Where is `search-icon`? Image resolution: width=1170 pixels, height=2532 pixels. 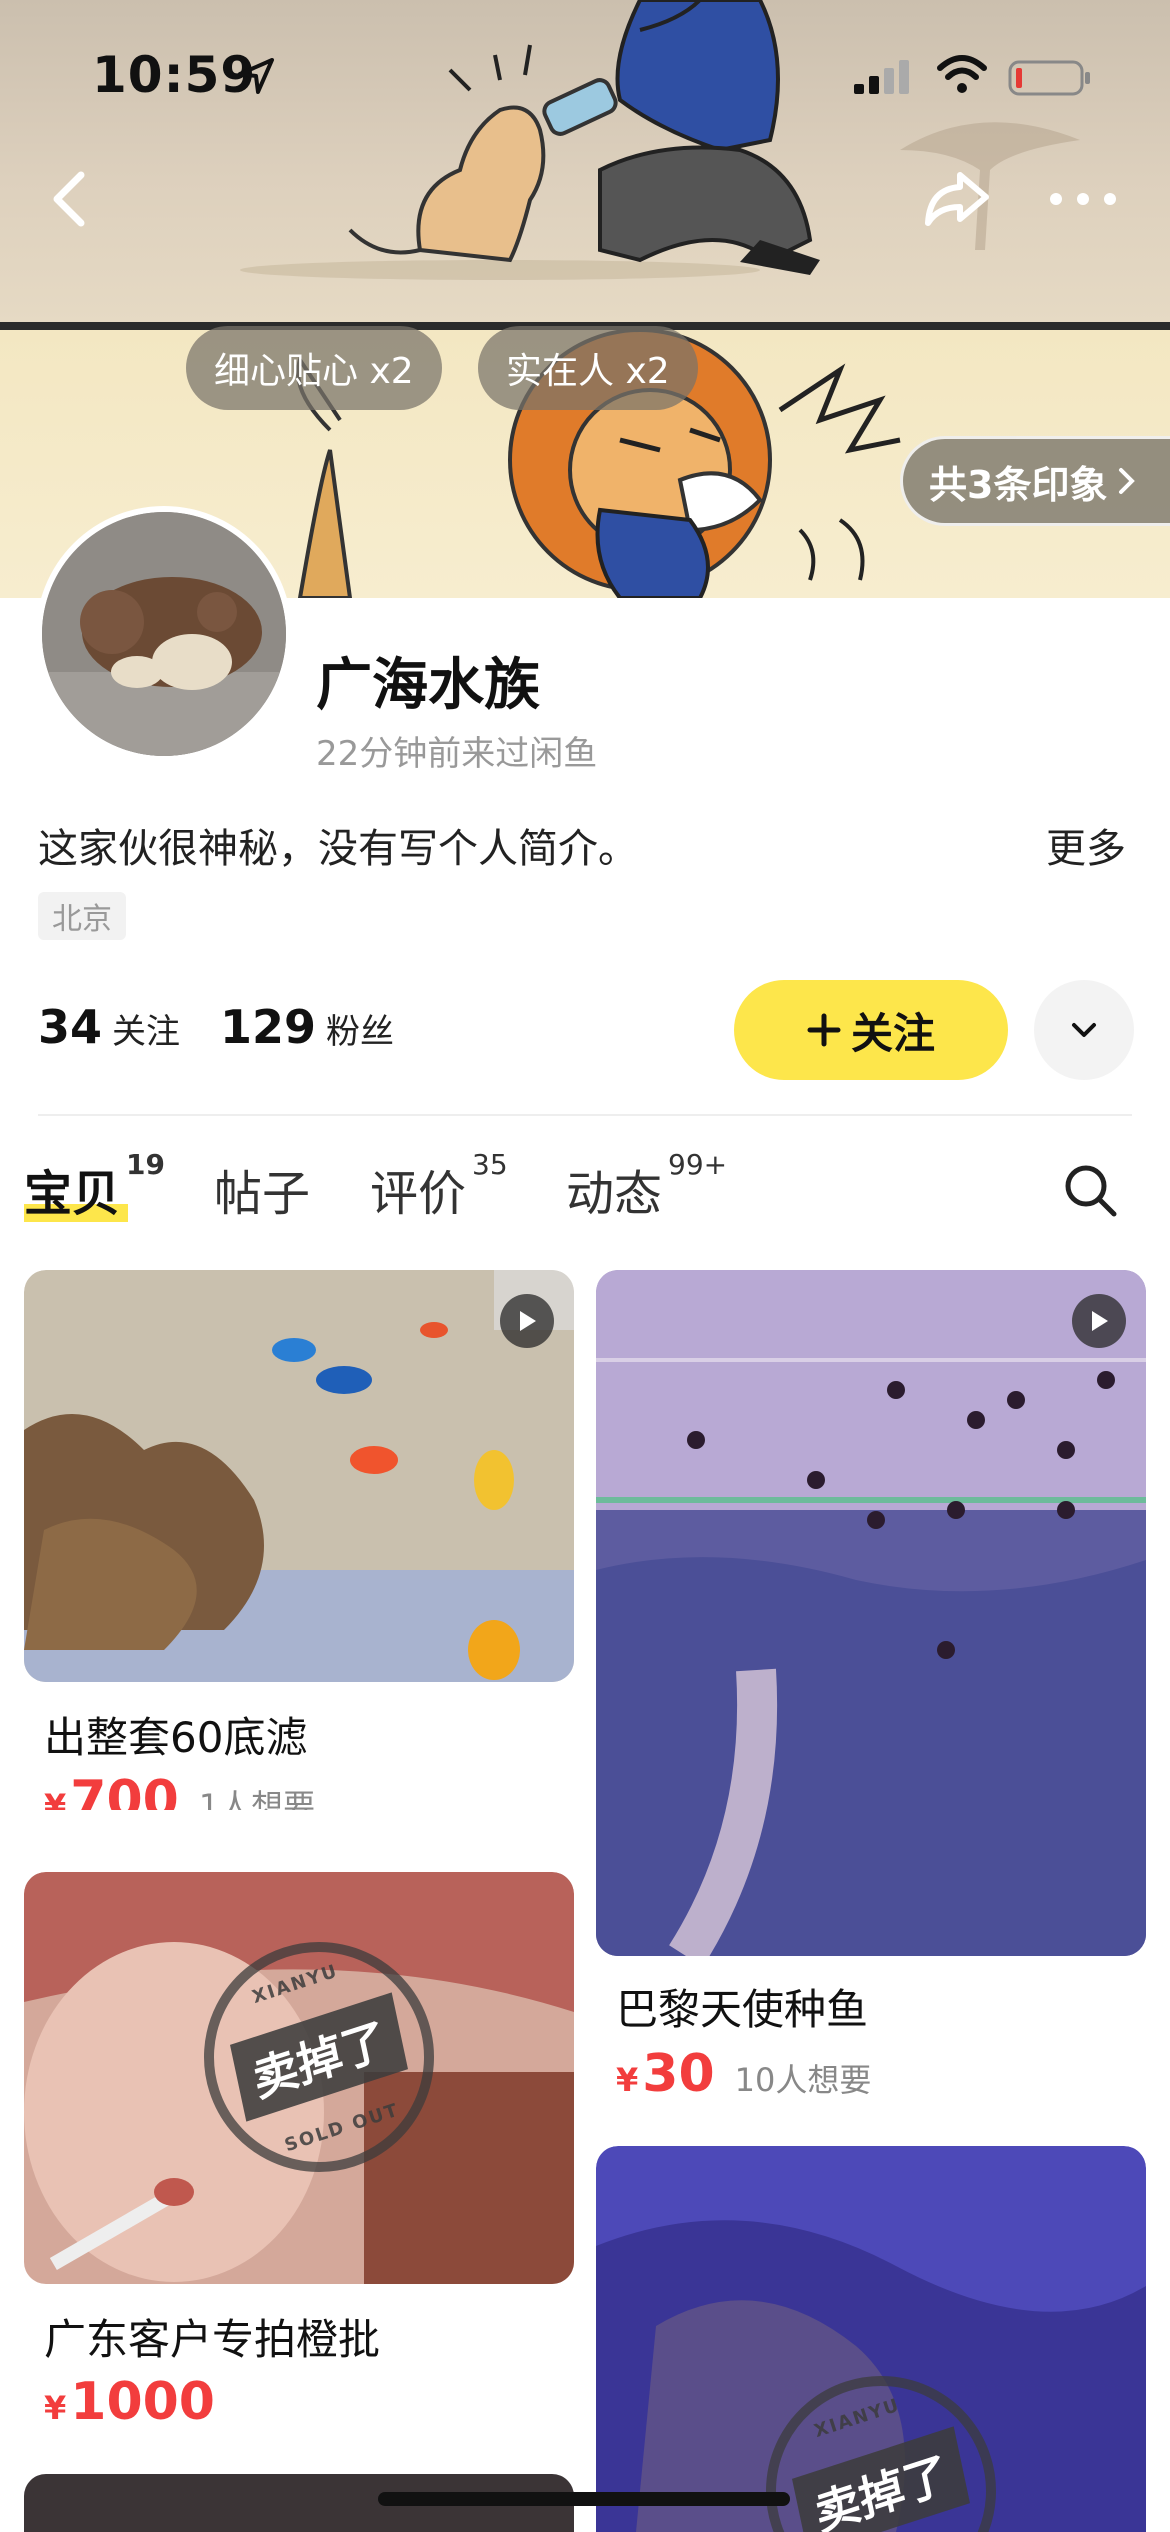 search-icon is located at coordinates (1091, 1191).